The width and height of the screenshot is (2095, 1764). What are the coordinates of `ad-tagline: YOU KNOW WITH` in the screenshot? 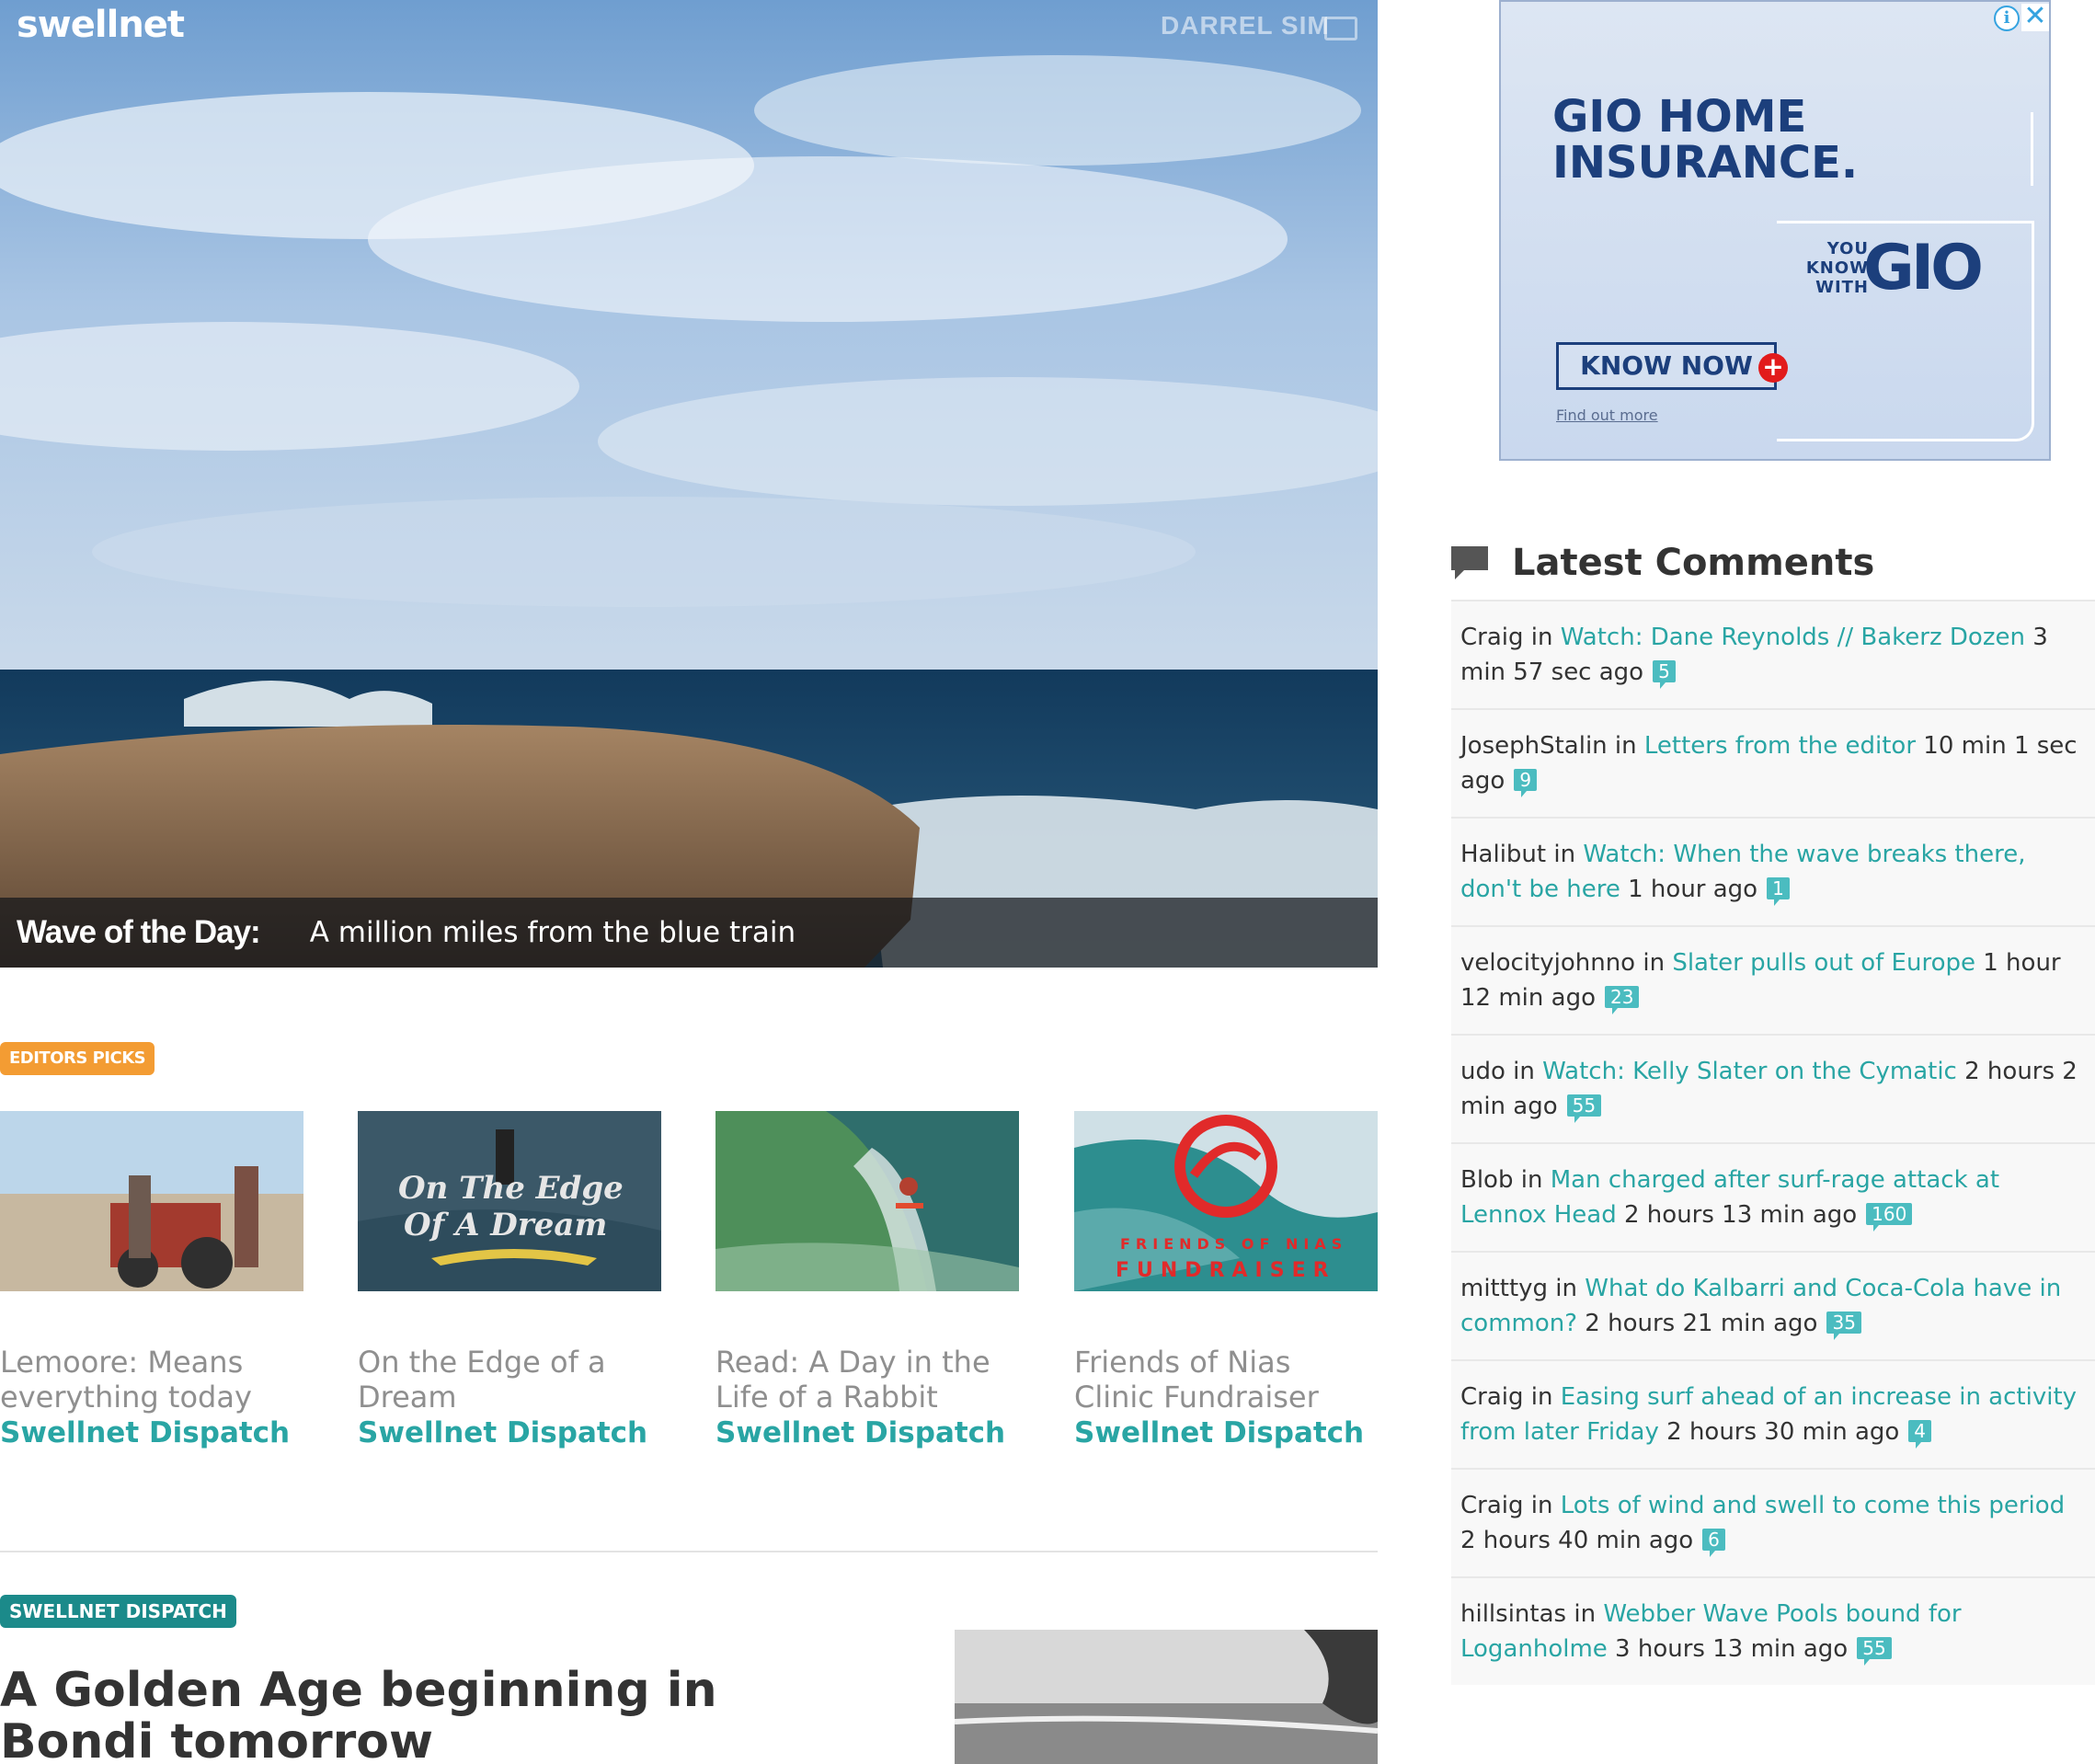 It's located at (1823, 268).